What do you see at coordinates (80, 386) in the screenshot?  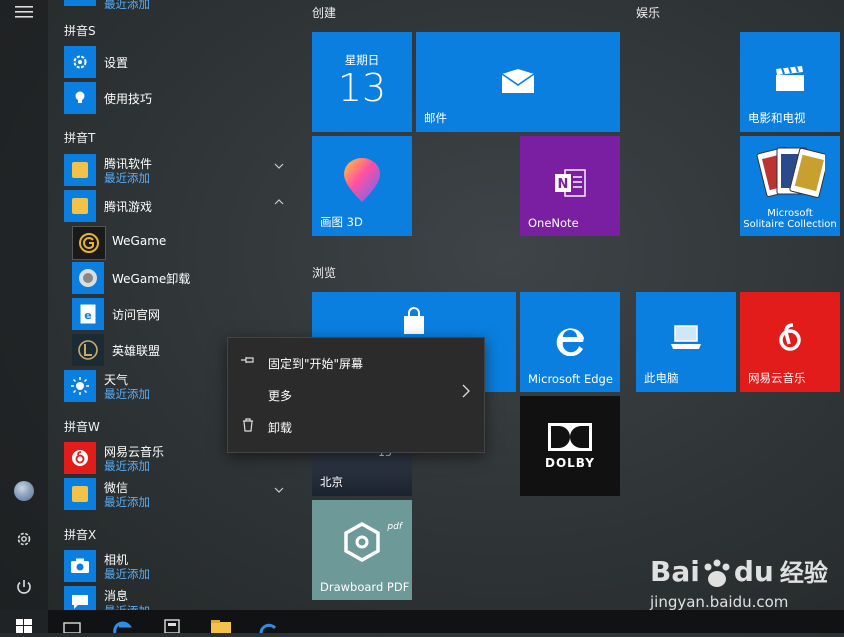 I see `sun-icon` at bounding box center [80, 386].